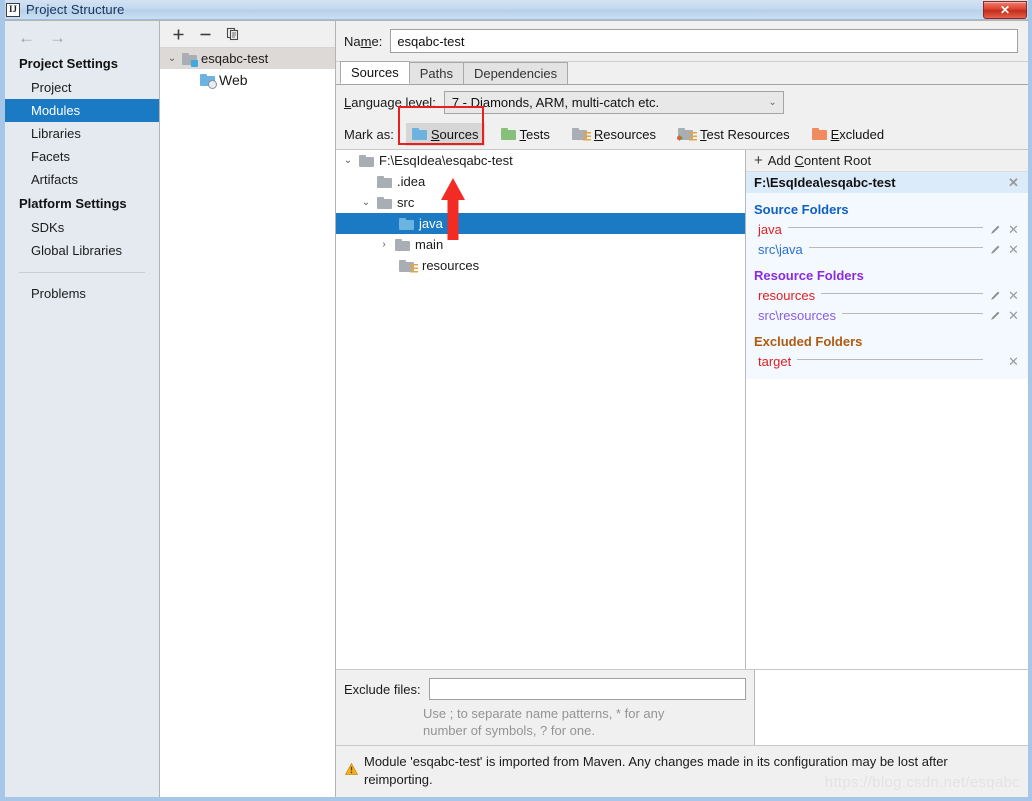 This screenshot has width=1032, height=801. I want to click on module-label: esqabc-test, so click(235, 58).